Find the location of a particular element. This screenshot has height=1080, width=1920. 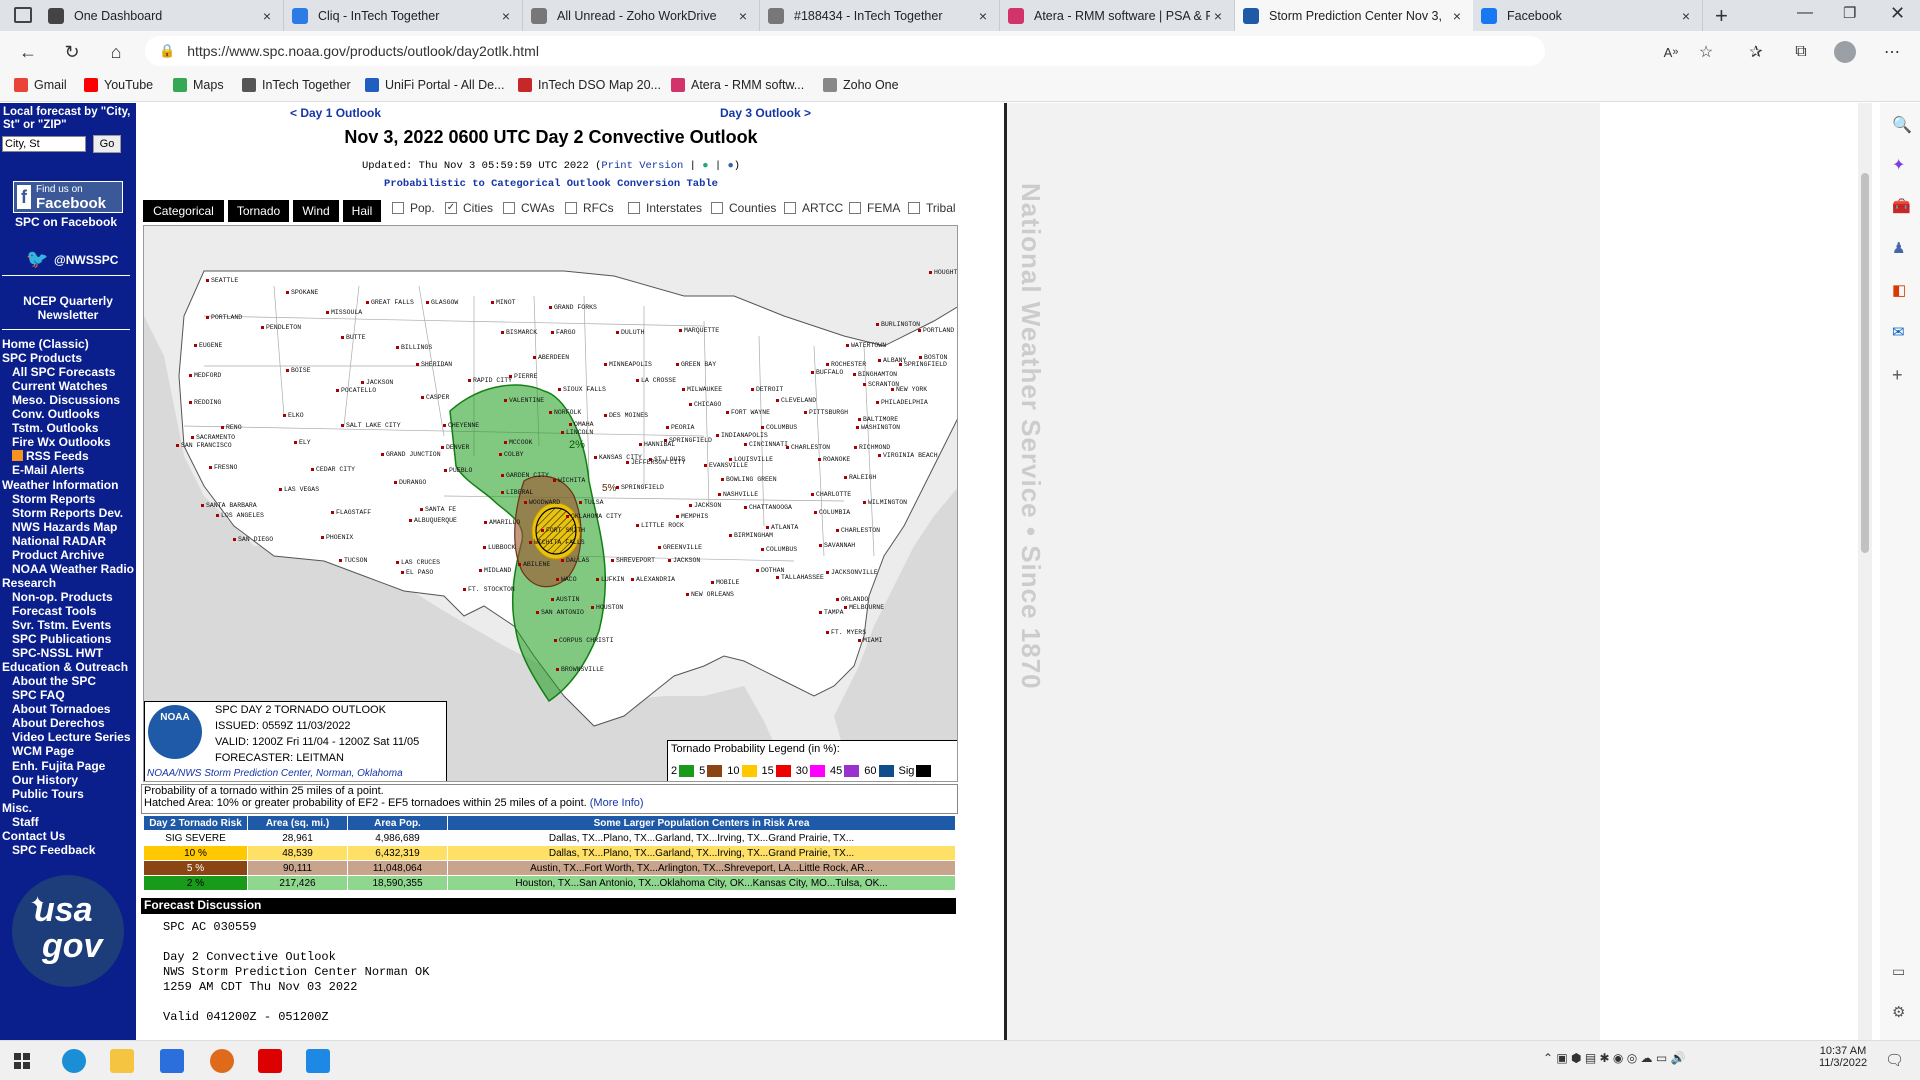

usagov-logo: usa gov ✦ is located at coordinates (68, 931).